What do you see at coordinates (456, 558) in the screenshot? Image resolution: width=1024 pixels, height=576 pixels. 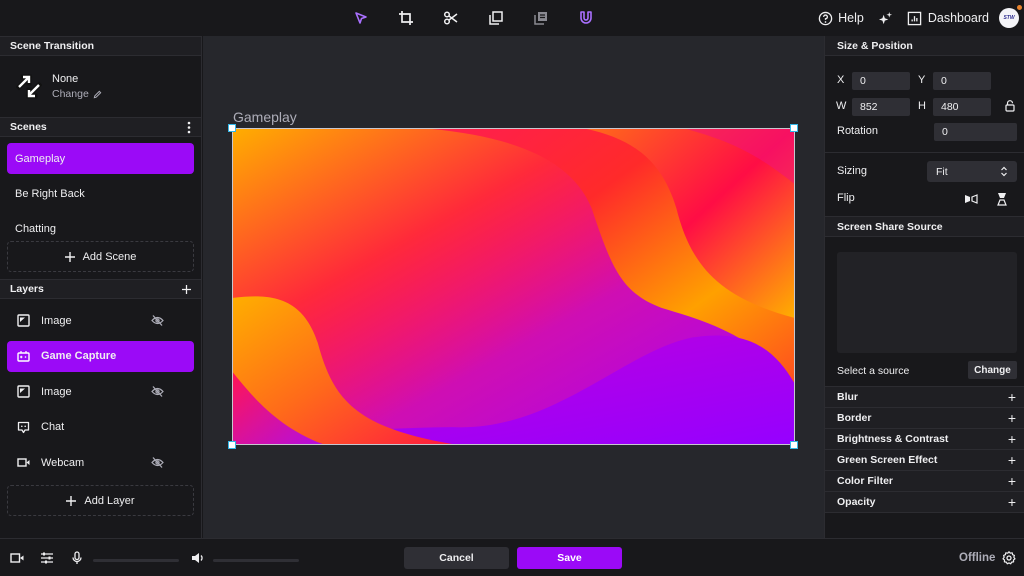 I see `cancel-button: Cancel` at bounding box center [456, 558].